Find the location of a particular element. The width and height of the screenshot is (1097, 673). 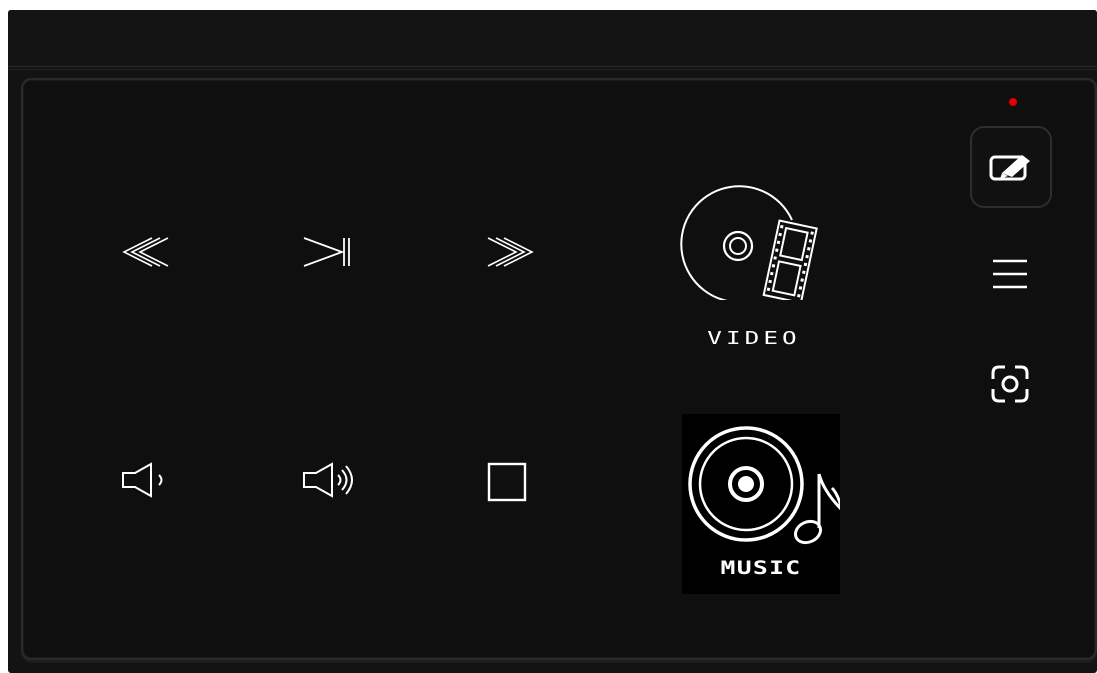

draw-button is located at coordinates (1011, 167).